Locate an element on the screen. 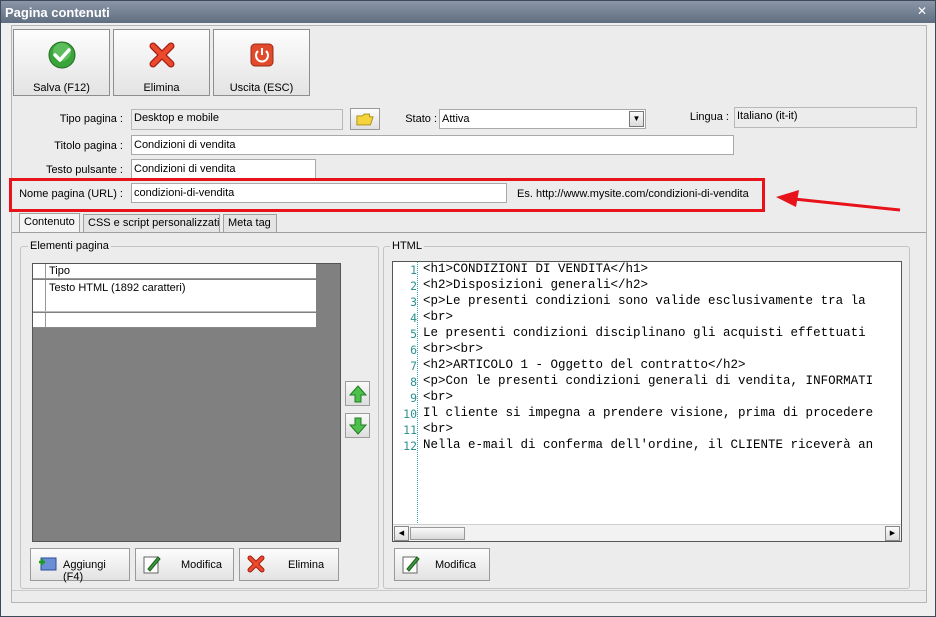  table-row-new is located at coordinates (174, 320).